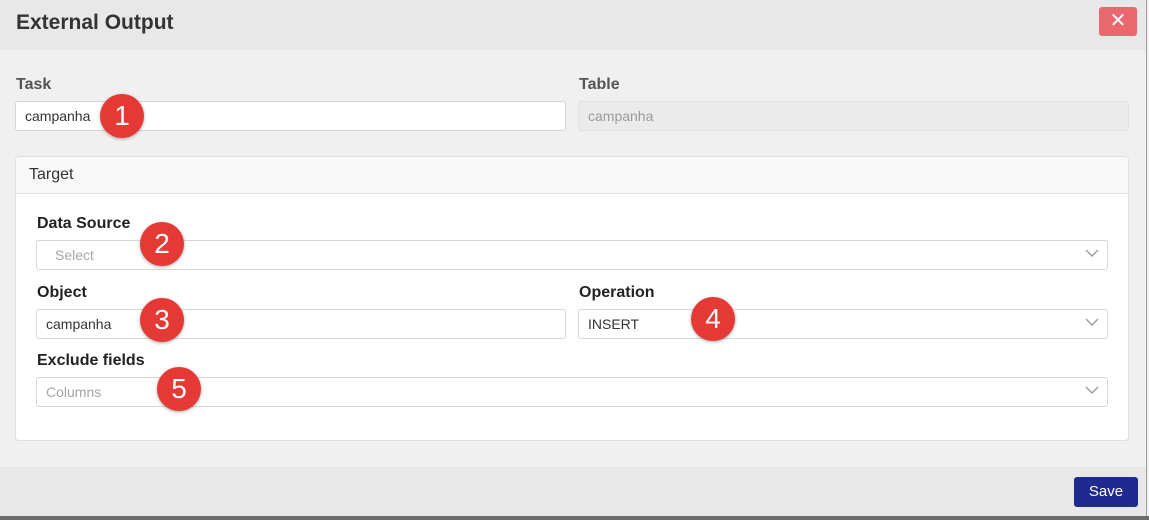  I want to click on dialog-header: External Output ✕, so click(573, 25).